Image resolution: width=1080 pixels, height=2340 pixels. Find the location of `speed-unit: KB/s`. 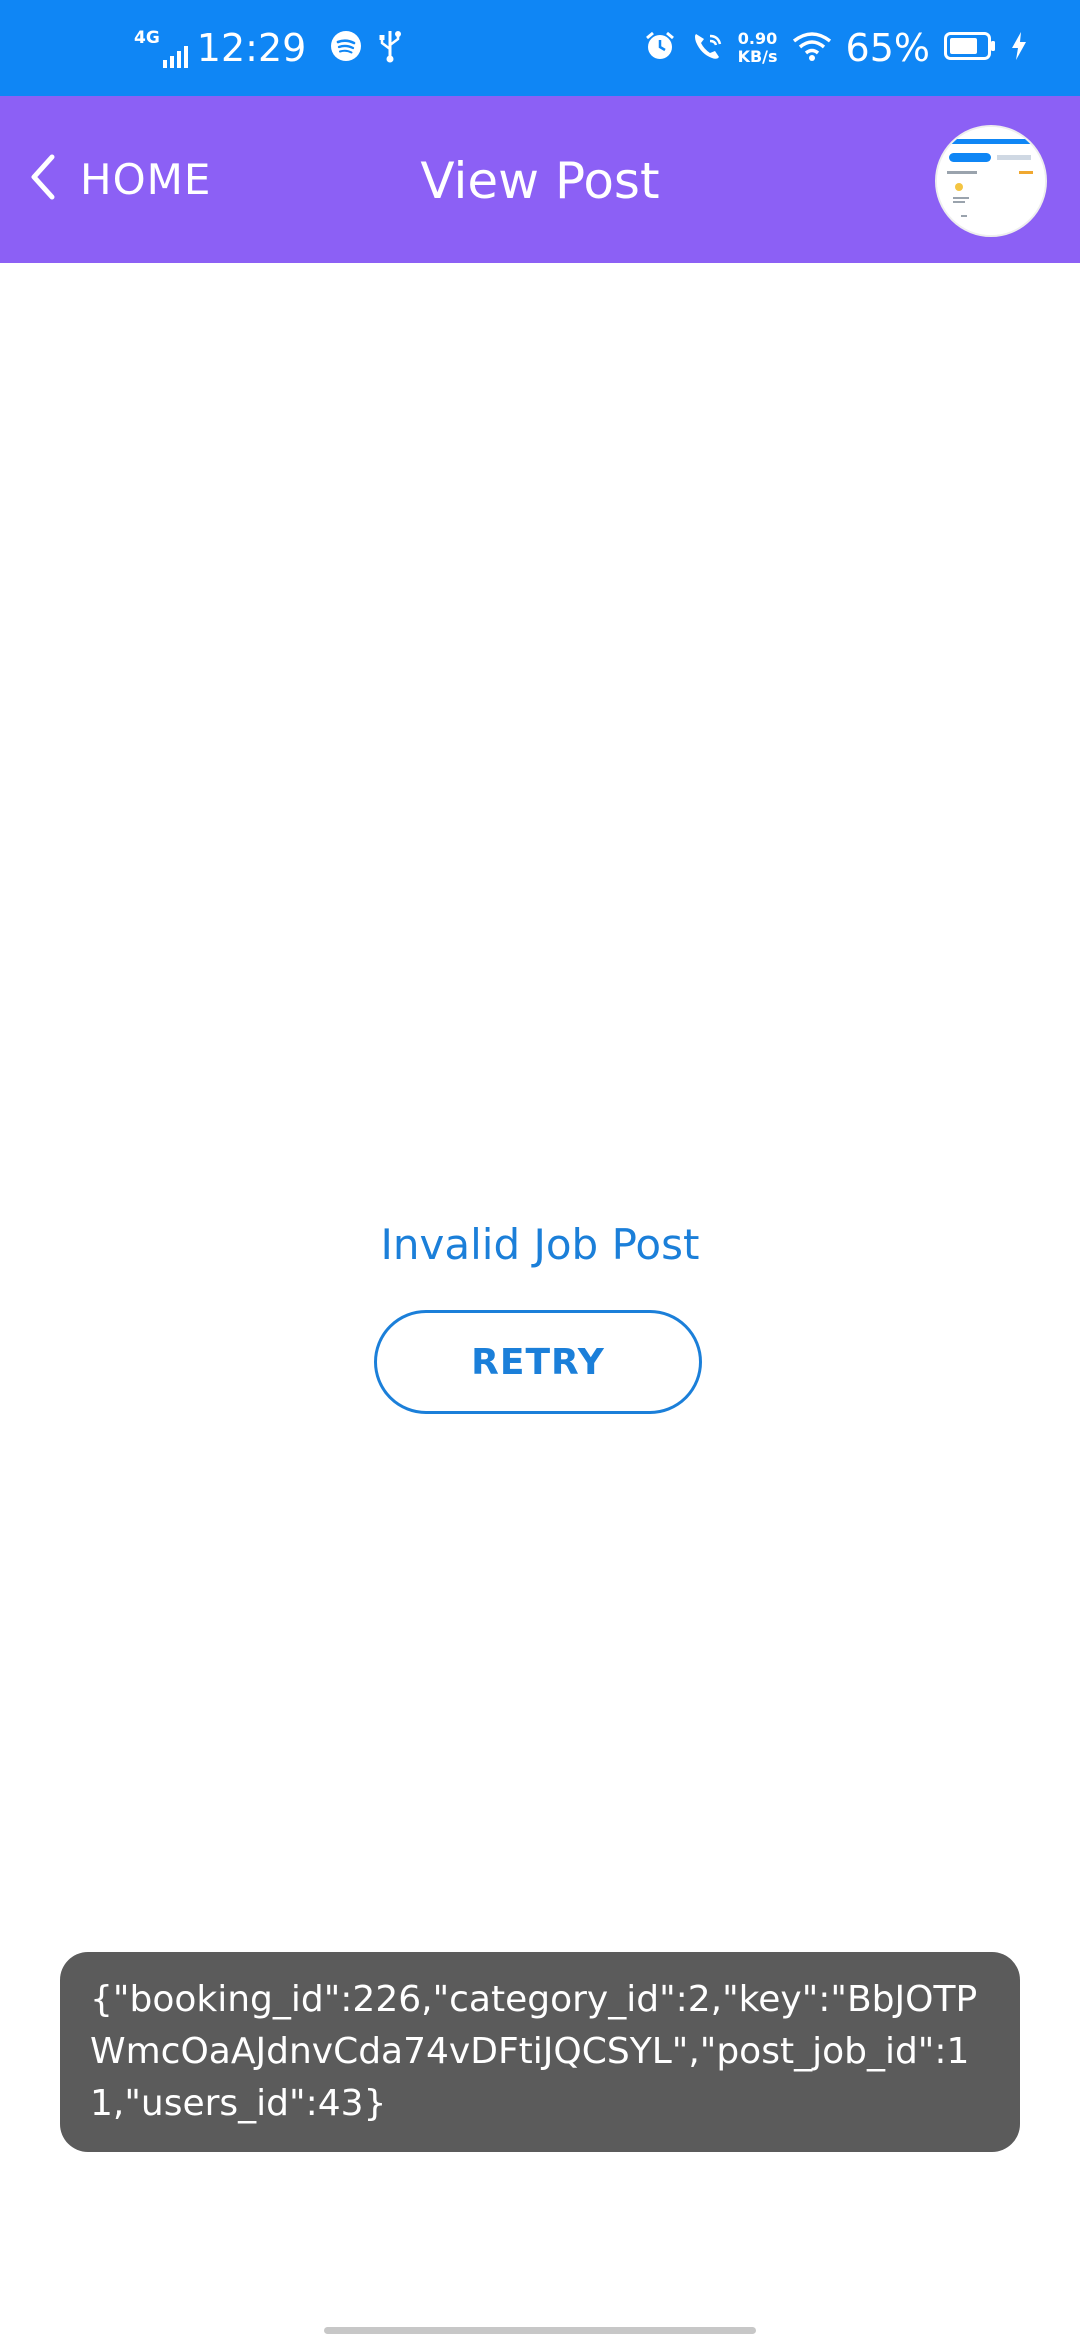

speed-unit: KB/s is located at coordinates (757, 56).